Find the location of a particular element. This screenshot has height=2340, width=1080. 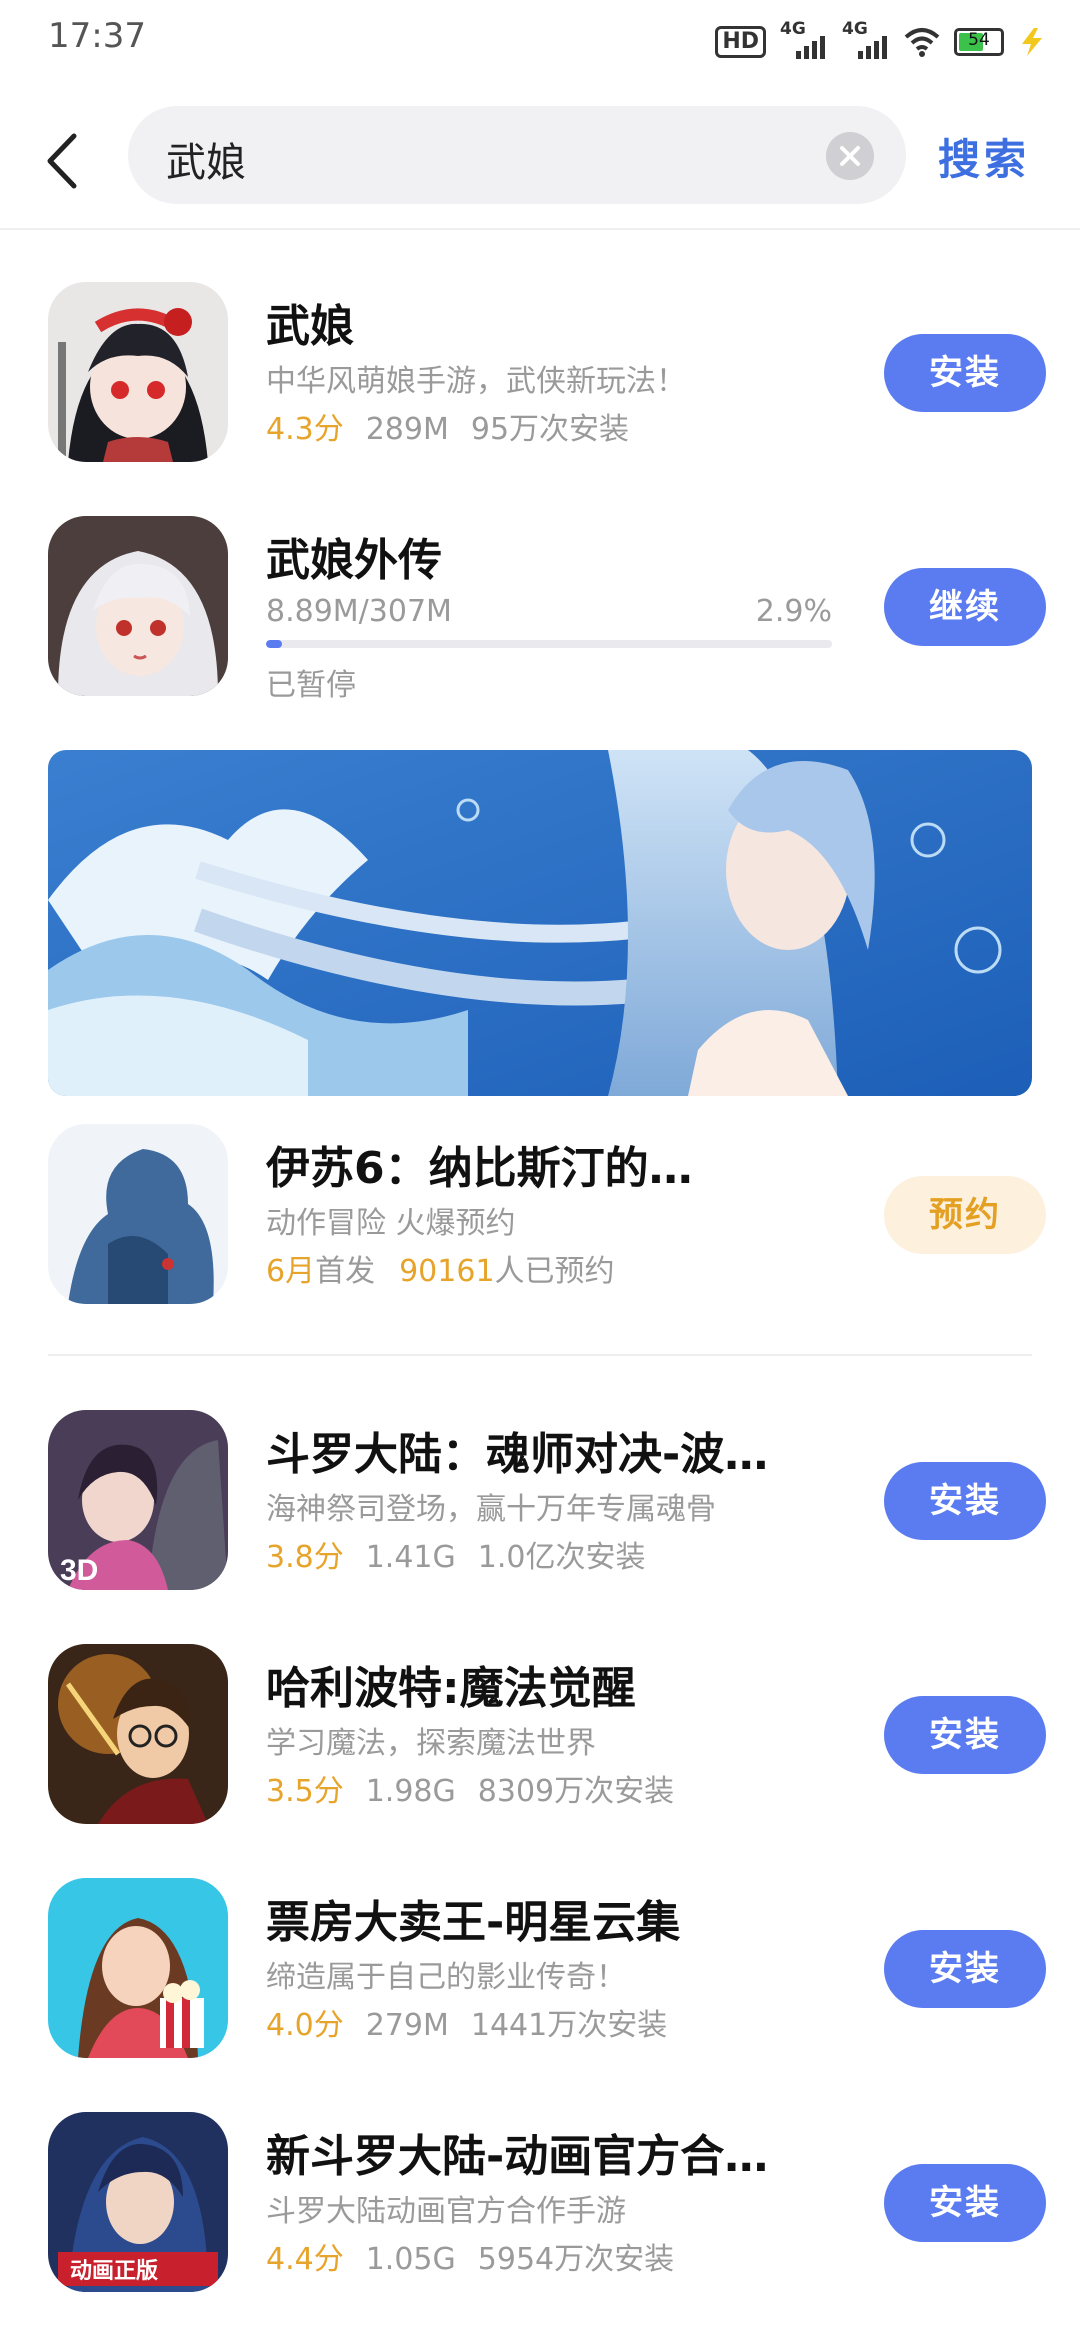

app-description: 动作冒险 火爆预约 is located at coordinates (391, 1223).